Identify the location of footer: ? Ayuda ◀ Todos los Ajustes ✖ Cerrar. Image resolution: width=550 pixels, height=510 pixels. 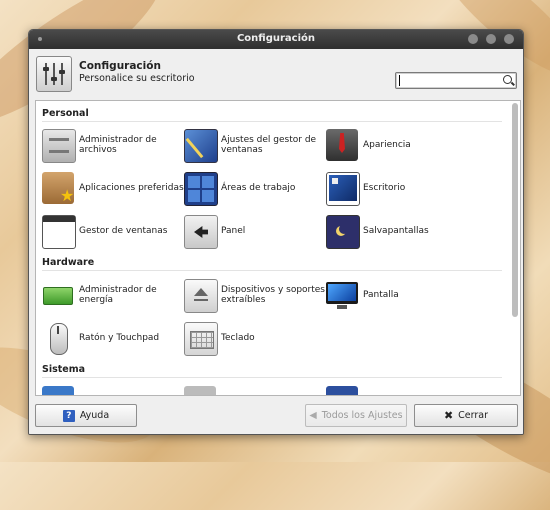
(276, 415).